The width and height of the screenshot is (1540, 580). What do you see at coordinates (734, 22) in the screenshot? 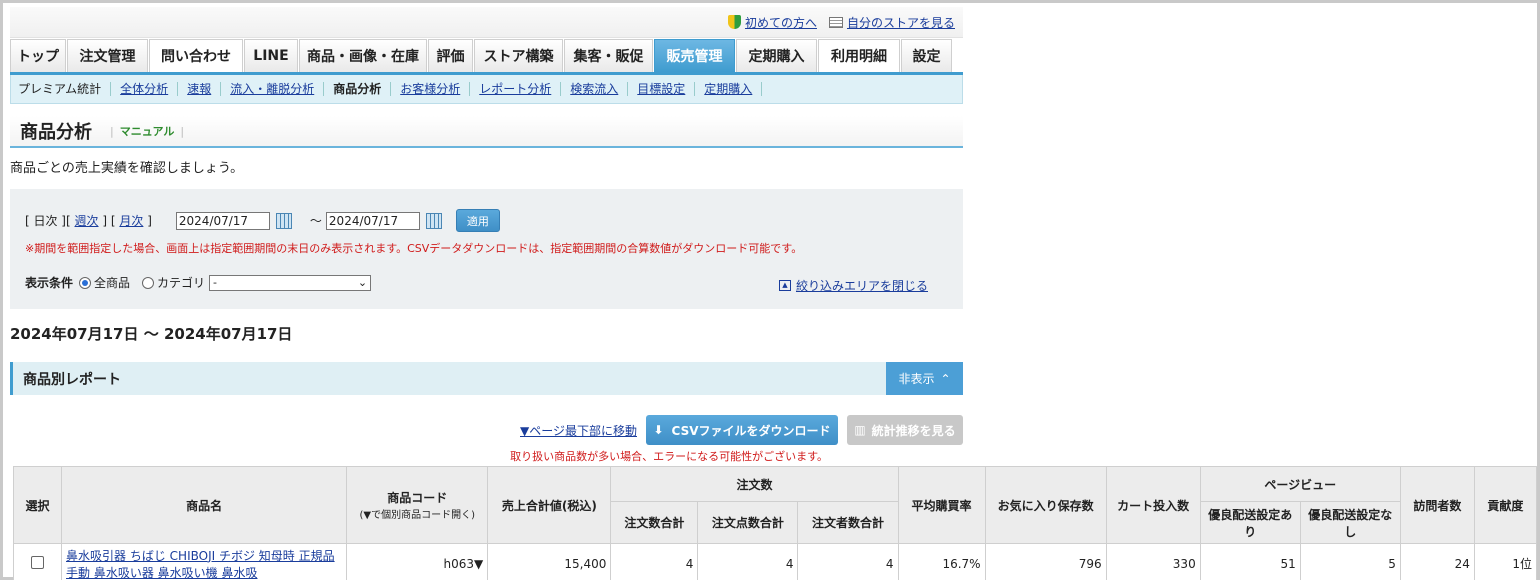
I see `beginner-mark-icon` at bounding box center [734, 22].